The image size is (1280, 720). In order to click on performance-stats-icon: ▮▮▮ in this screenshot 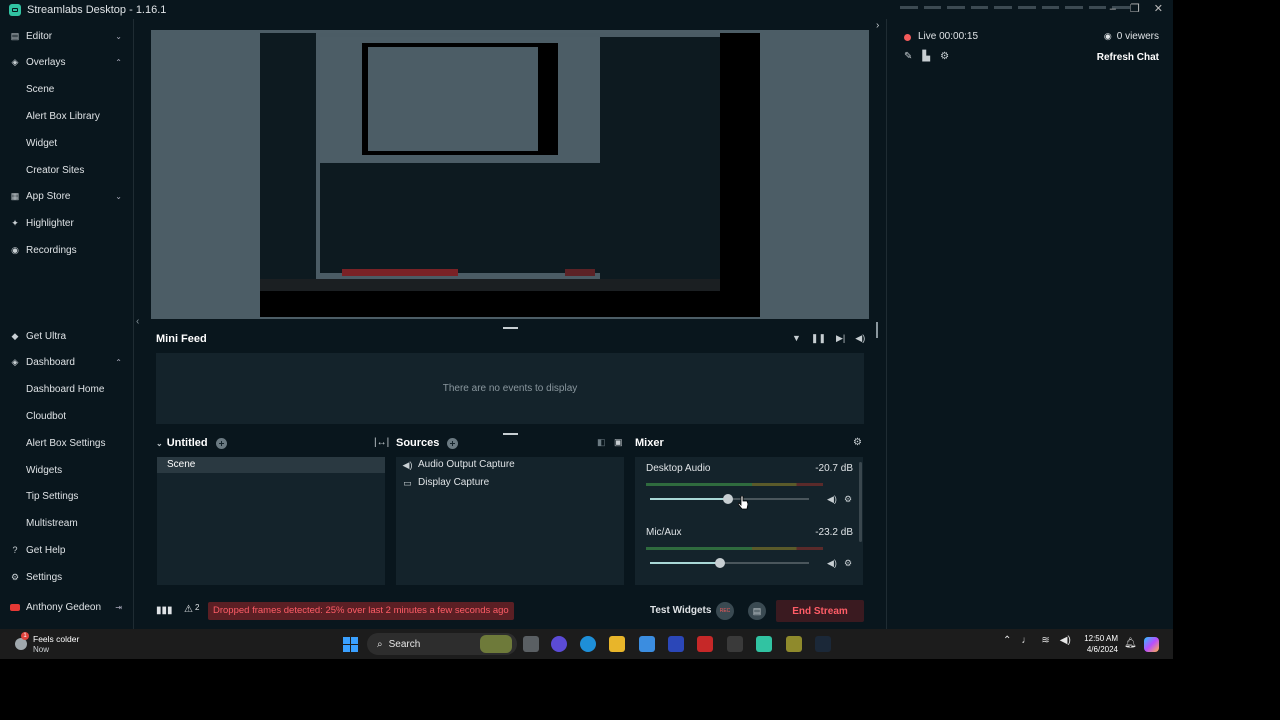, I will do `click(164, 610)`.